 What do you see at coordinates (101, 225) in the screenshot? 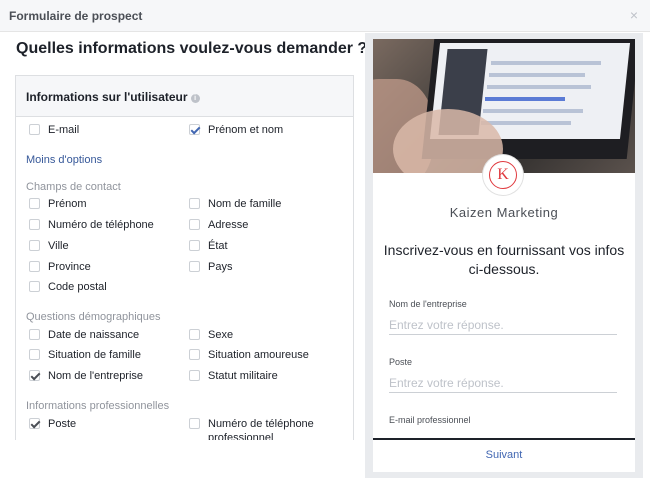
I see `option-label: Numéro de téléphone` at bounding box center [101, 225].